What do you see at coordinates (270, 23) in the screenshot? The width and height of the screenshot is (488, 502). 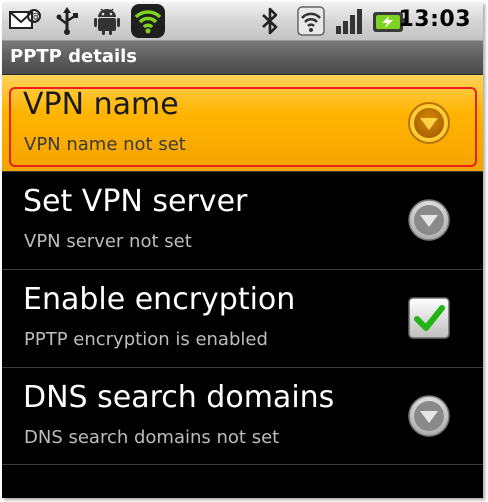 I see `bluetooth-icon` at bounding box center [270, 23].